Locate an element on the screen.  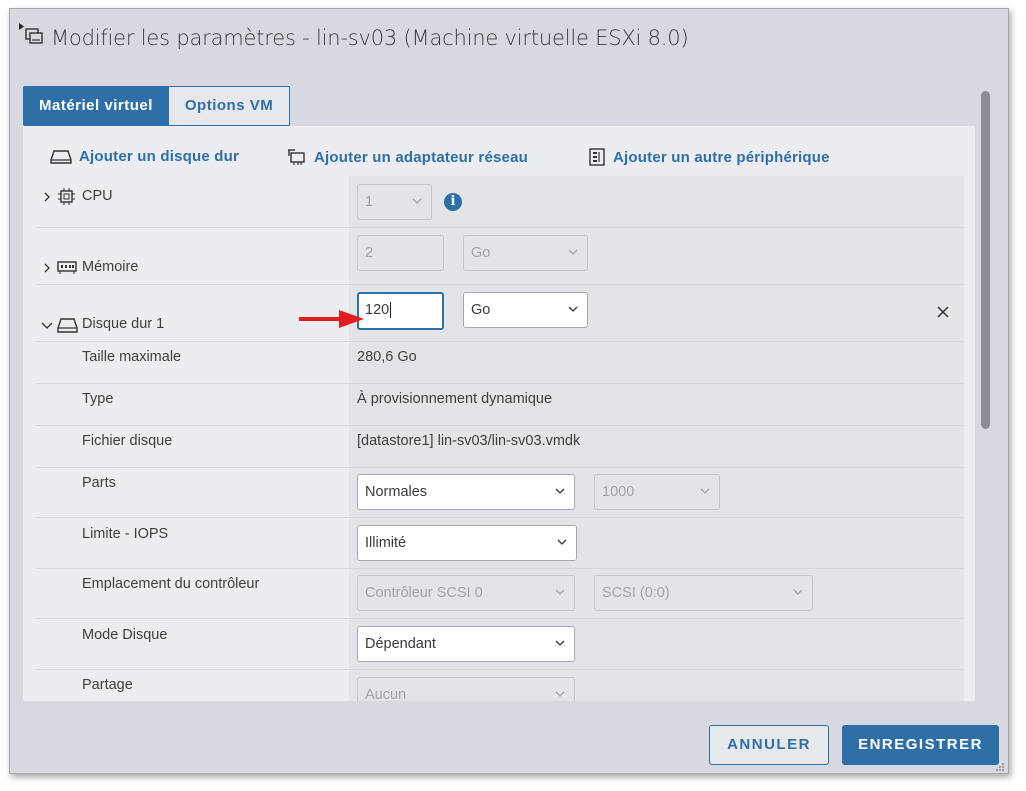
iops-label-cell: Limite - IOPS is located at coordinates (192, 543).